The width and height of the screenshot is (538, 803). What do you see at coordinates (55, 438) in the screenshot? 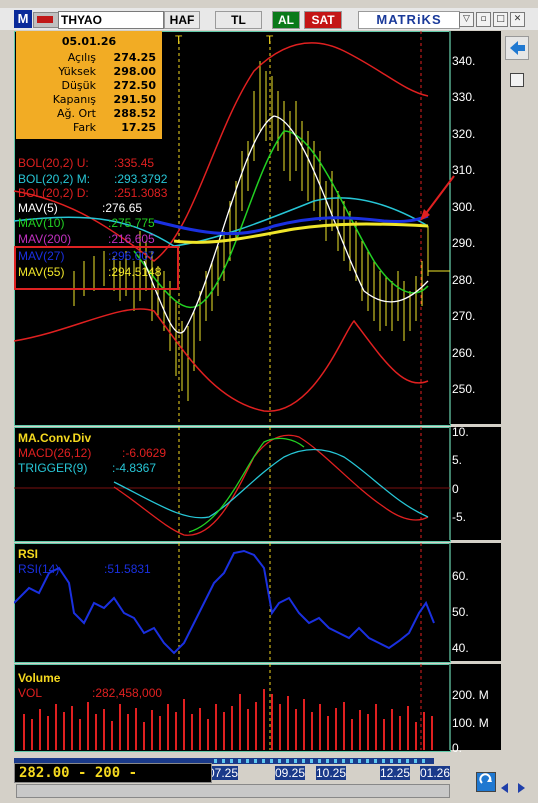
I see `macd-title: MA.Conv.Div` at bounding box center [55, 438].